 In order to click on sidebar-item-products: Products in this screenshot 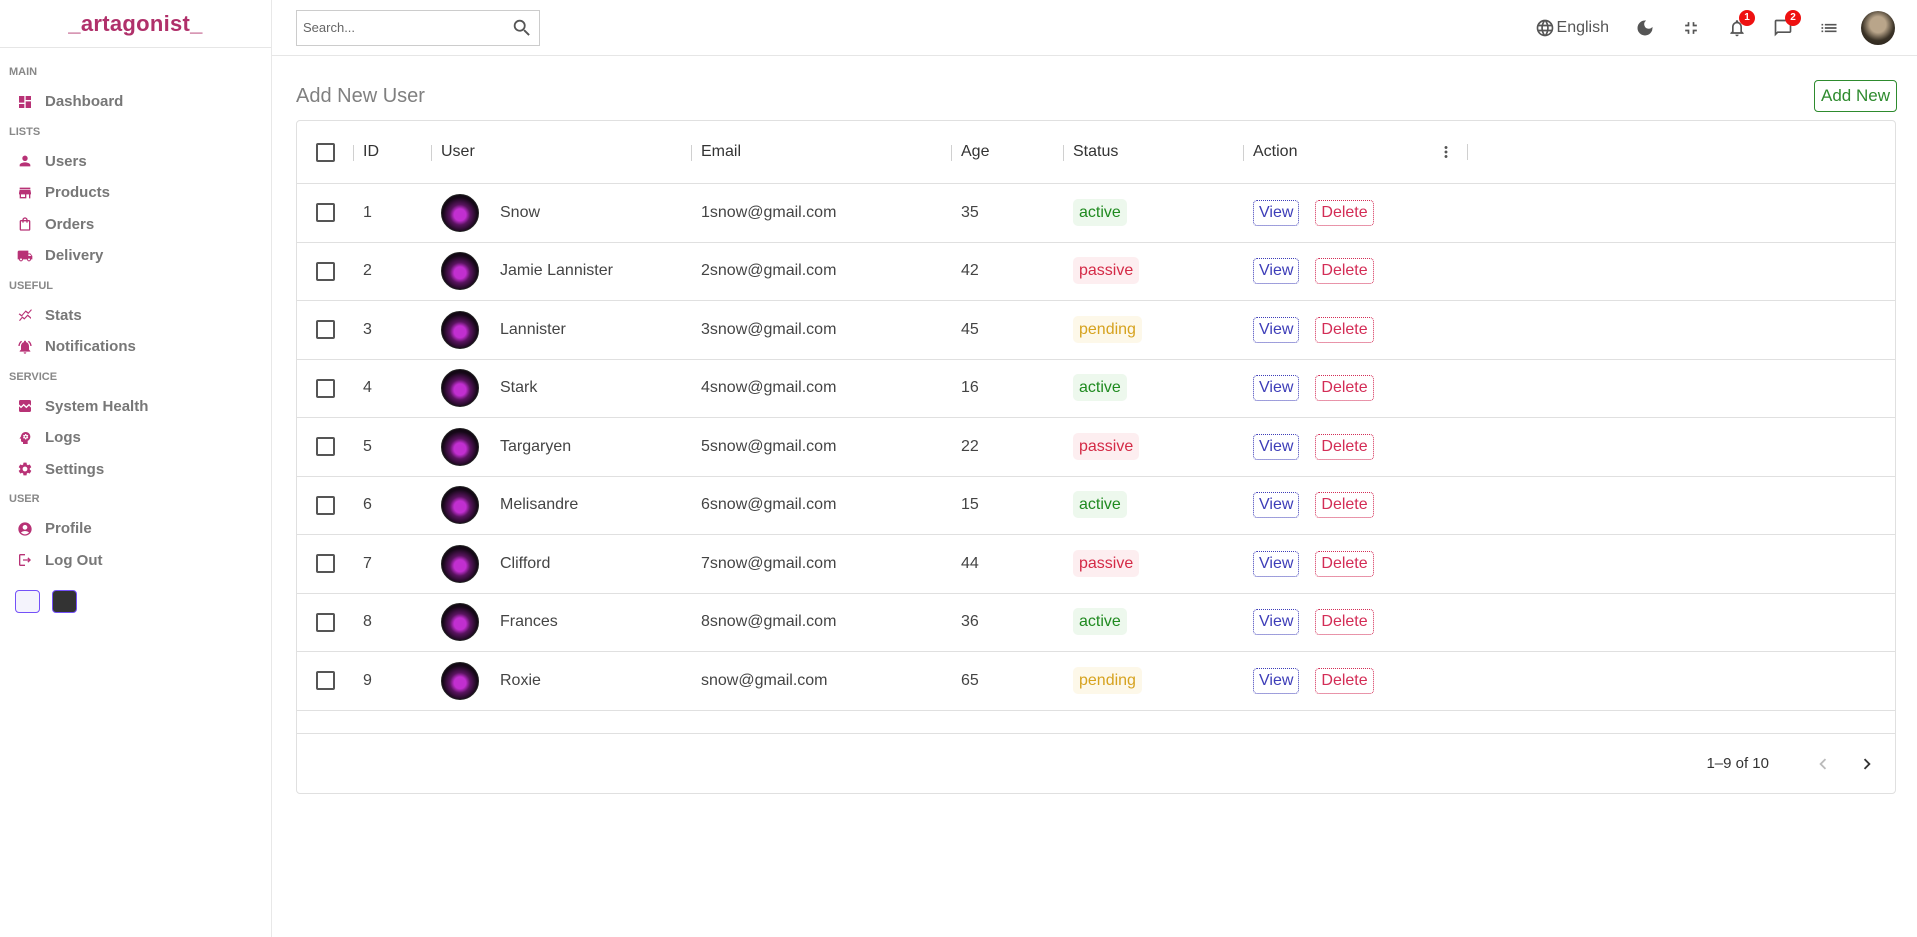, I will do `click(140, 193)`.